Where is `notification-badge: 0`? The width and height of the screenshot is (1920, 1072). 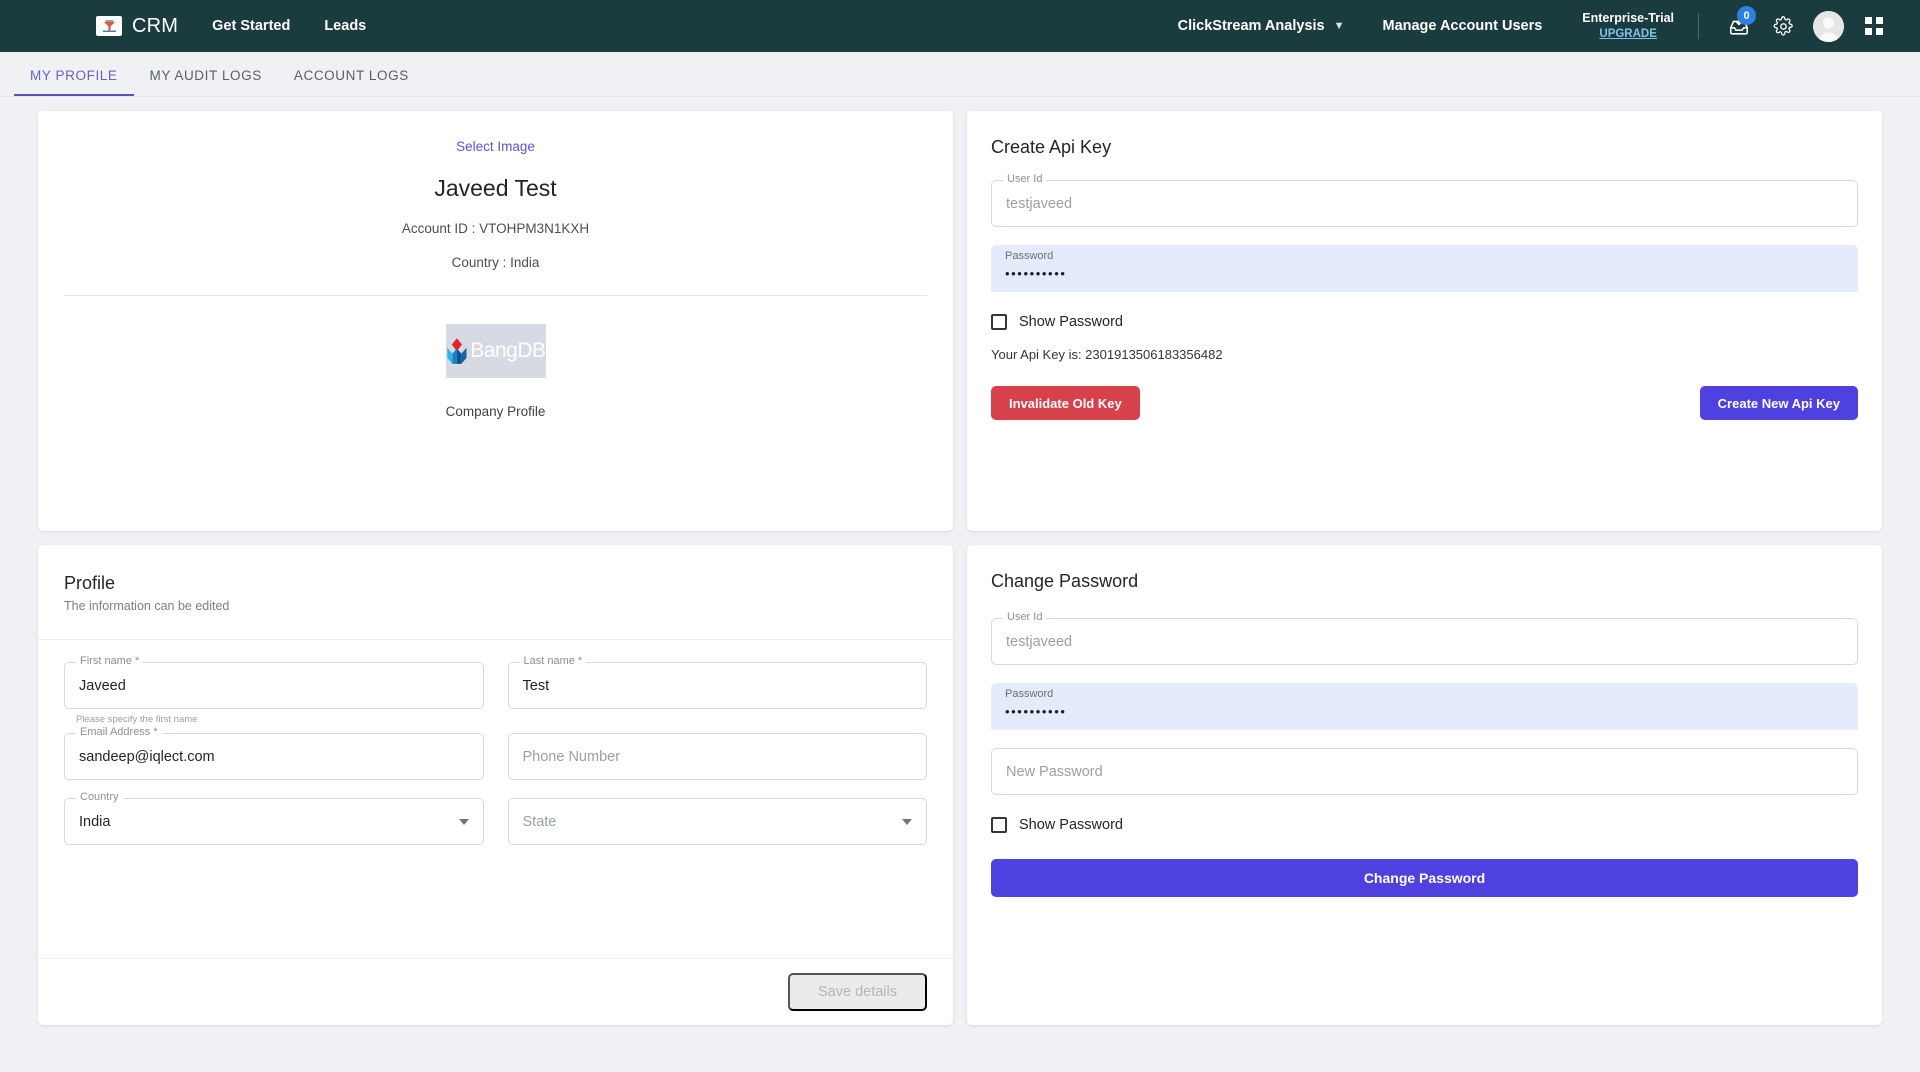
notification-badge: 0 is located at coordinates (1746, 15).